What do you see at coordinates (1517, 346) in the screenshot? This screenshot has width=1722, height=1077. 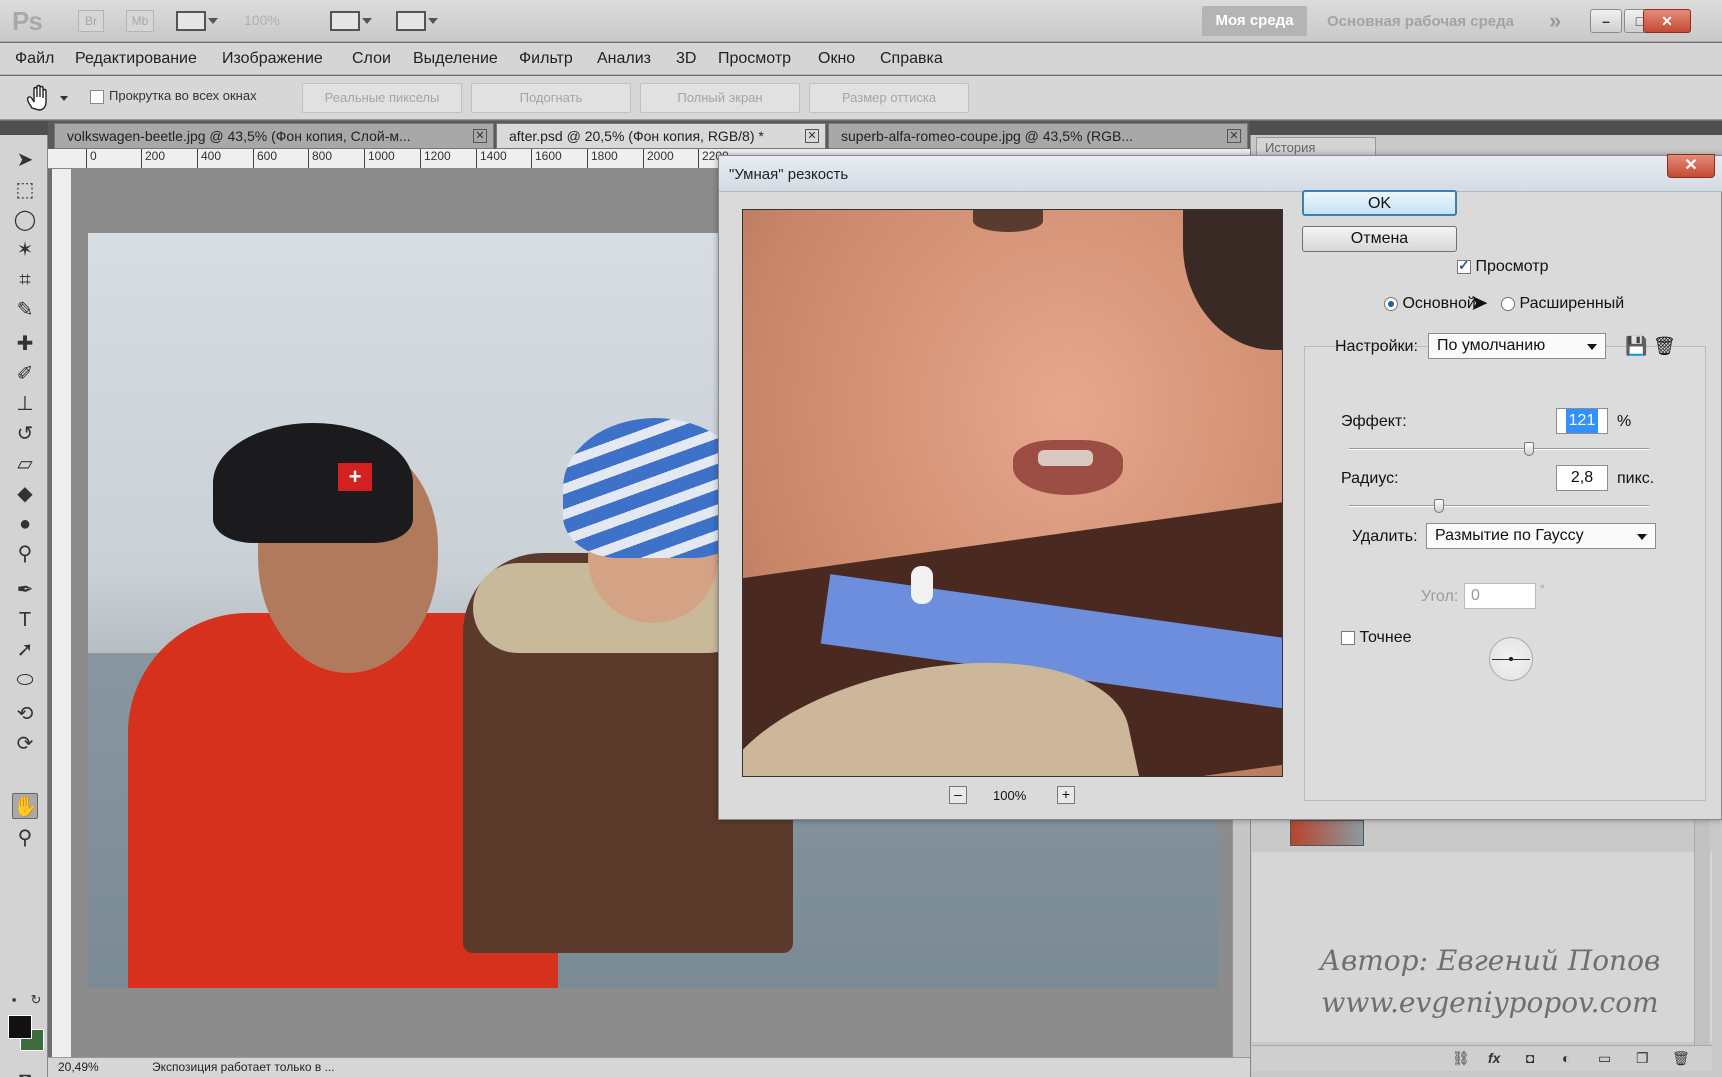 I see `settings-preset-select: По умолчанию` at bounding box center [1517, 346].